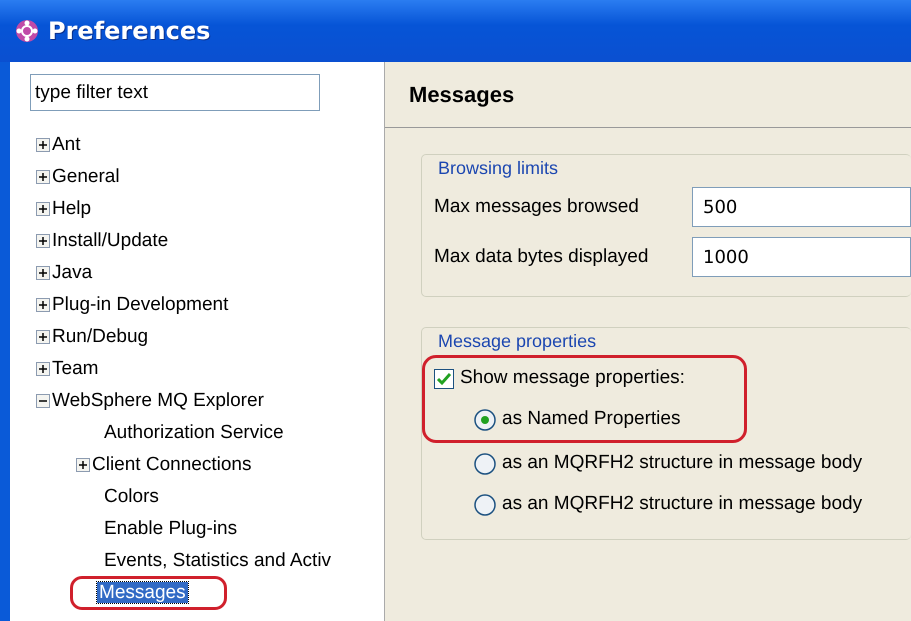 This screenshot has height=621, width=911. I want to click on collapse-icon, so click(43, 401).